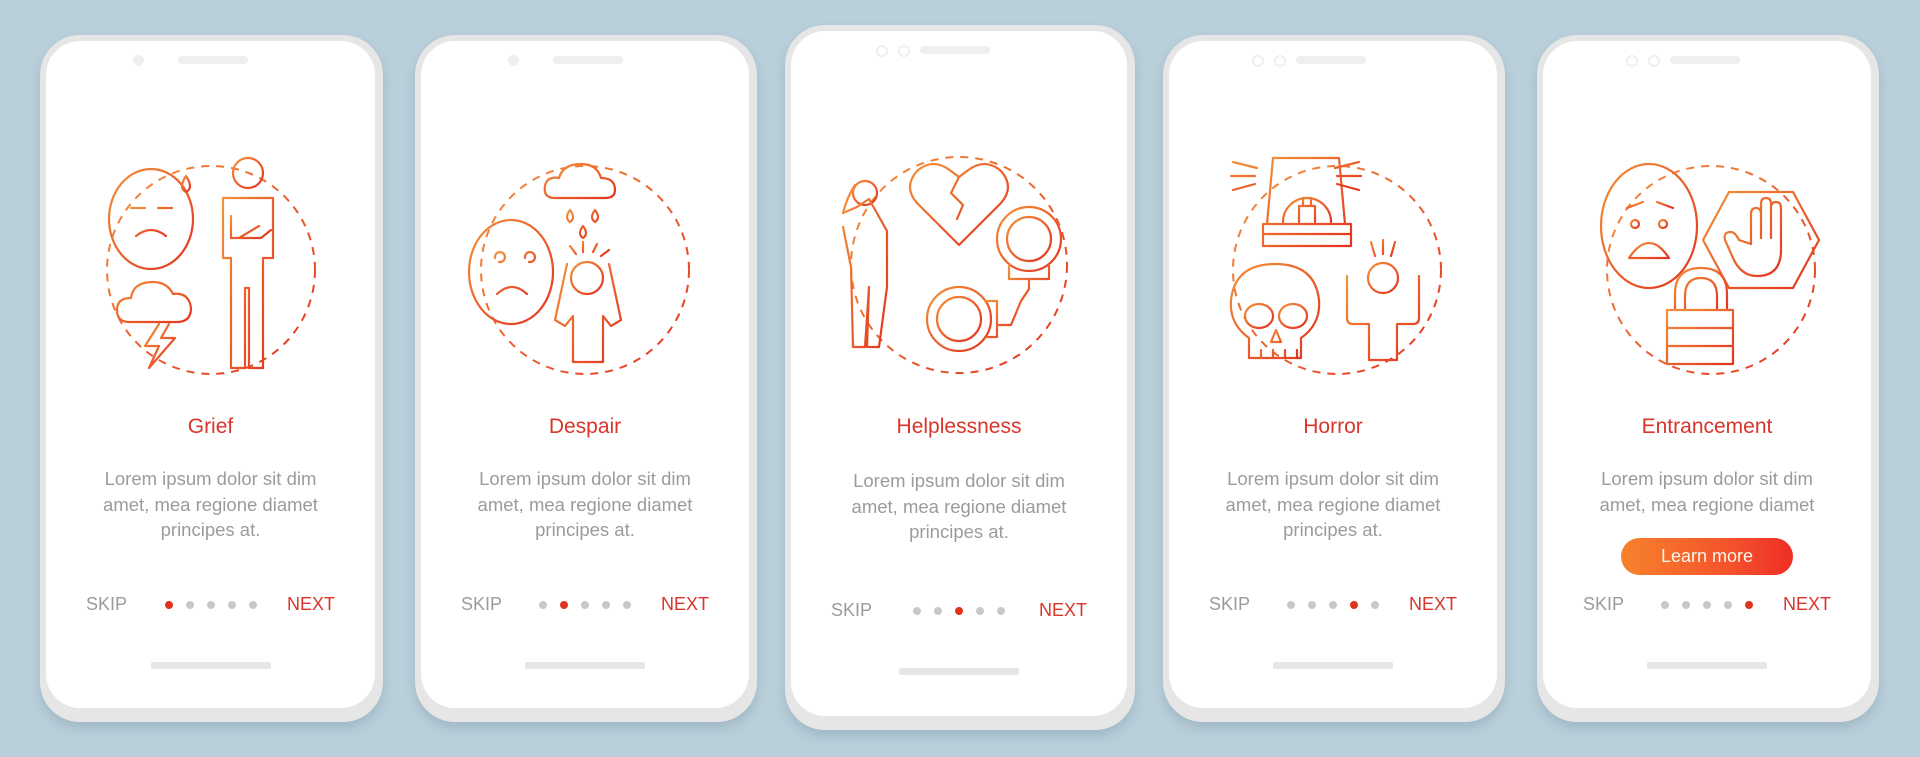 This screenshot has height=757, width=1920. What do you see at coordinates (1275, 311) in the screenshot?
I see `skull-icon` at bounding box center [1275, 311].